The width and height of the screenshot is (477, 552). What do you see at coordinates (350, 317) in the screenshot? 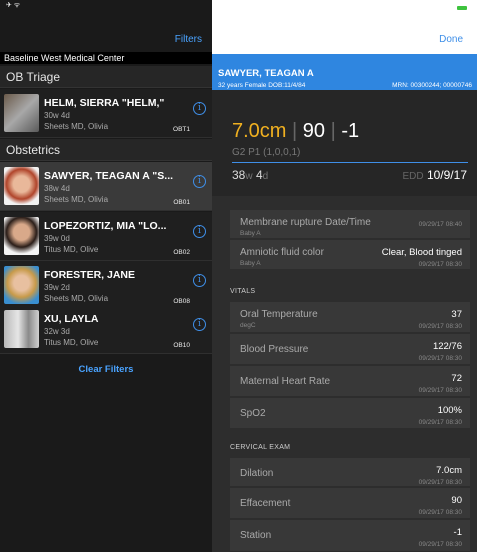
I see `vital-row-temperature: Oral Temperature degC 37 09/29/17 08:30` at bounding box center [350, 317].